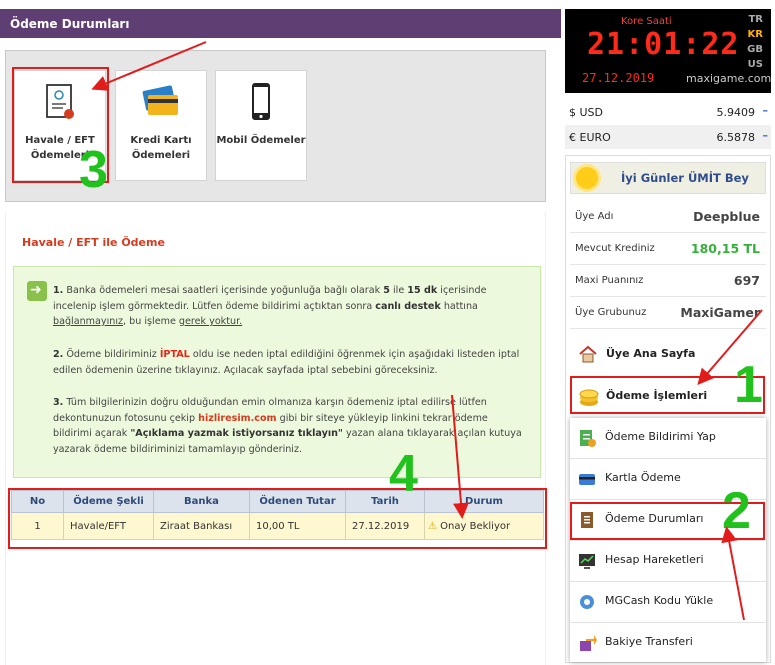 This screenshot has height=665, width=775. I want to click on lang-us: US, so click(755, 64).